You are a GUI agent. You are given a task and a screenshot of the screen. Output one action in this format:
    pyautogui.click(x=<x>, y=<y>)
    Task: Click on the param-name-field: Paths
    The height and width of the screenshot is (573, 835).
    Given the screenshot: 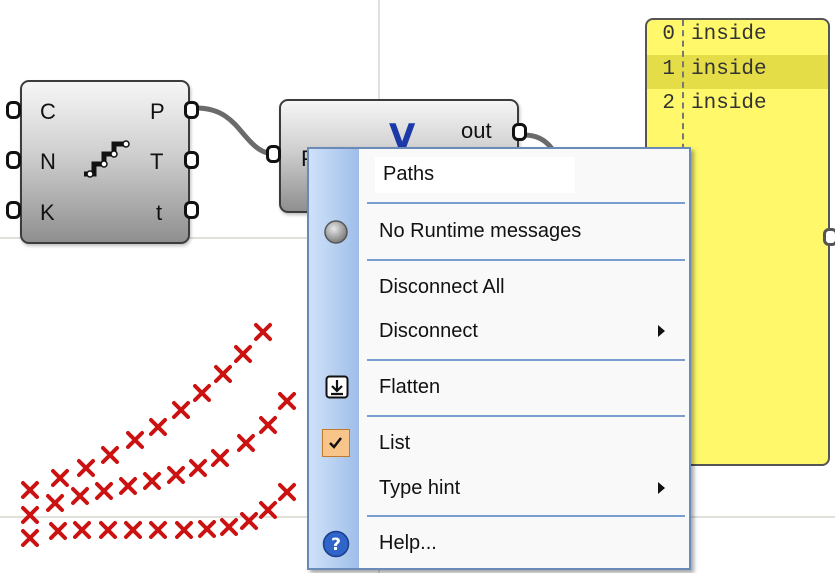 What is the action you would take?
    pyautogui.click(x=475, y=175)
    